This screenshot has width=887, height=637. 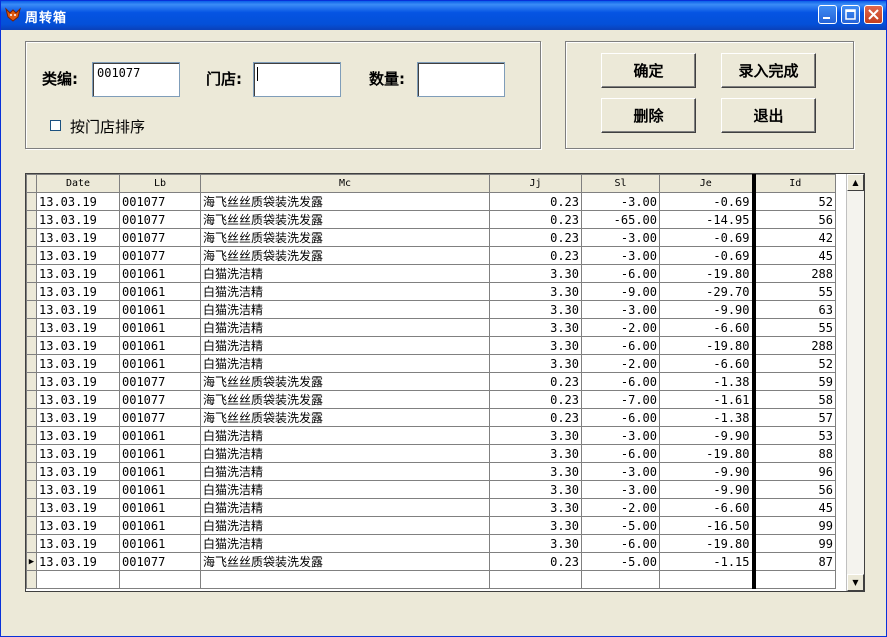 What do you see at coordinates (620, 219) in the screenshot?
I see `cell-sl: -65.00` at bounding box center [620, 219].